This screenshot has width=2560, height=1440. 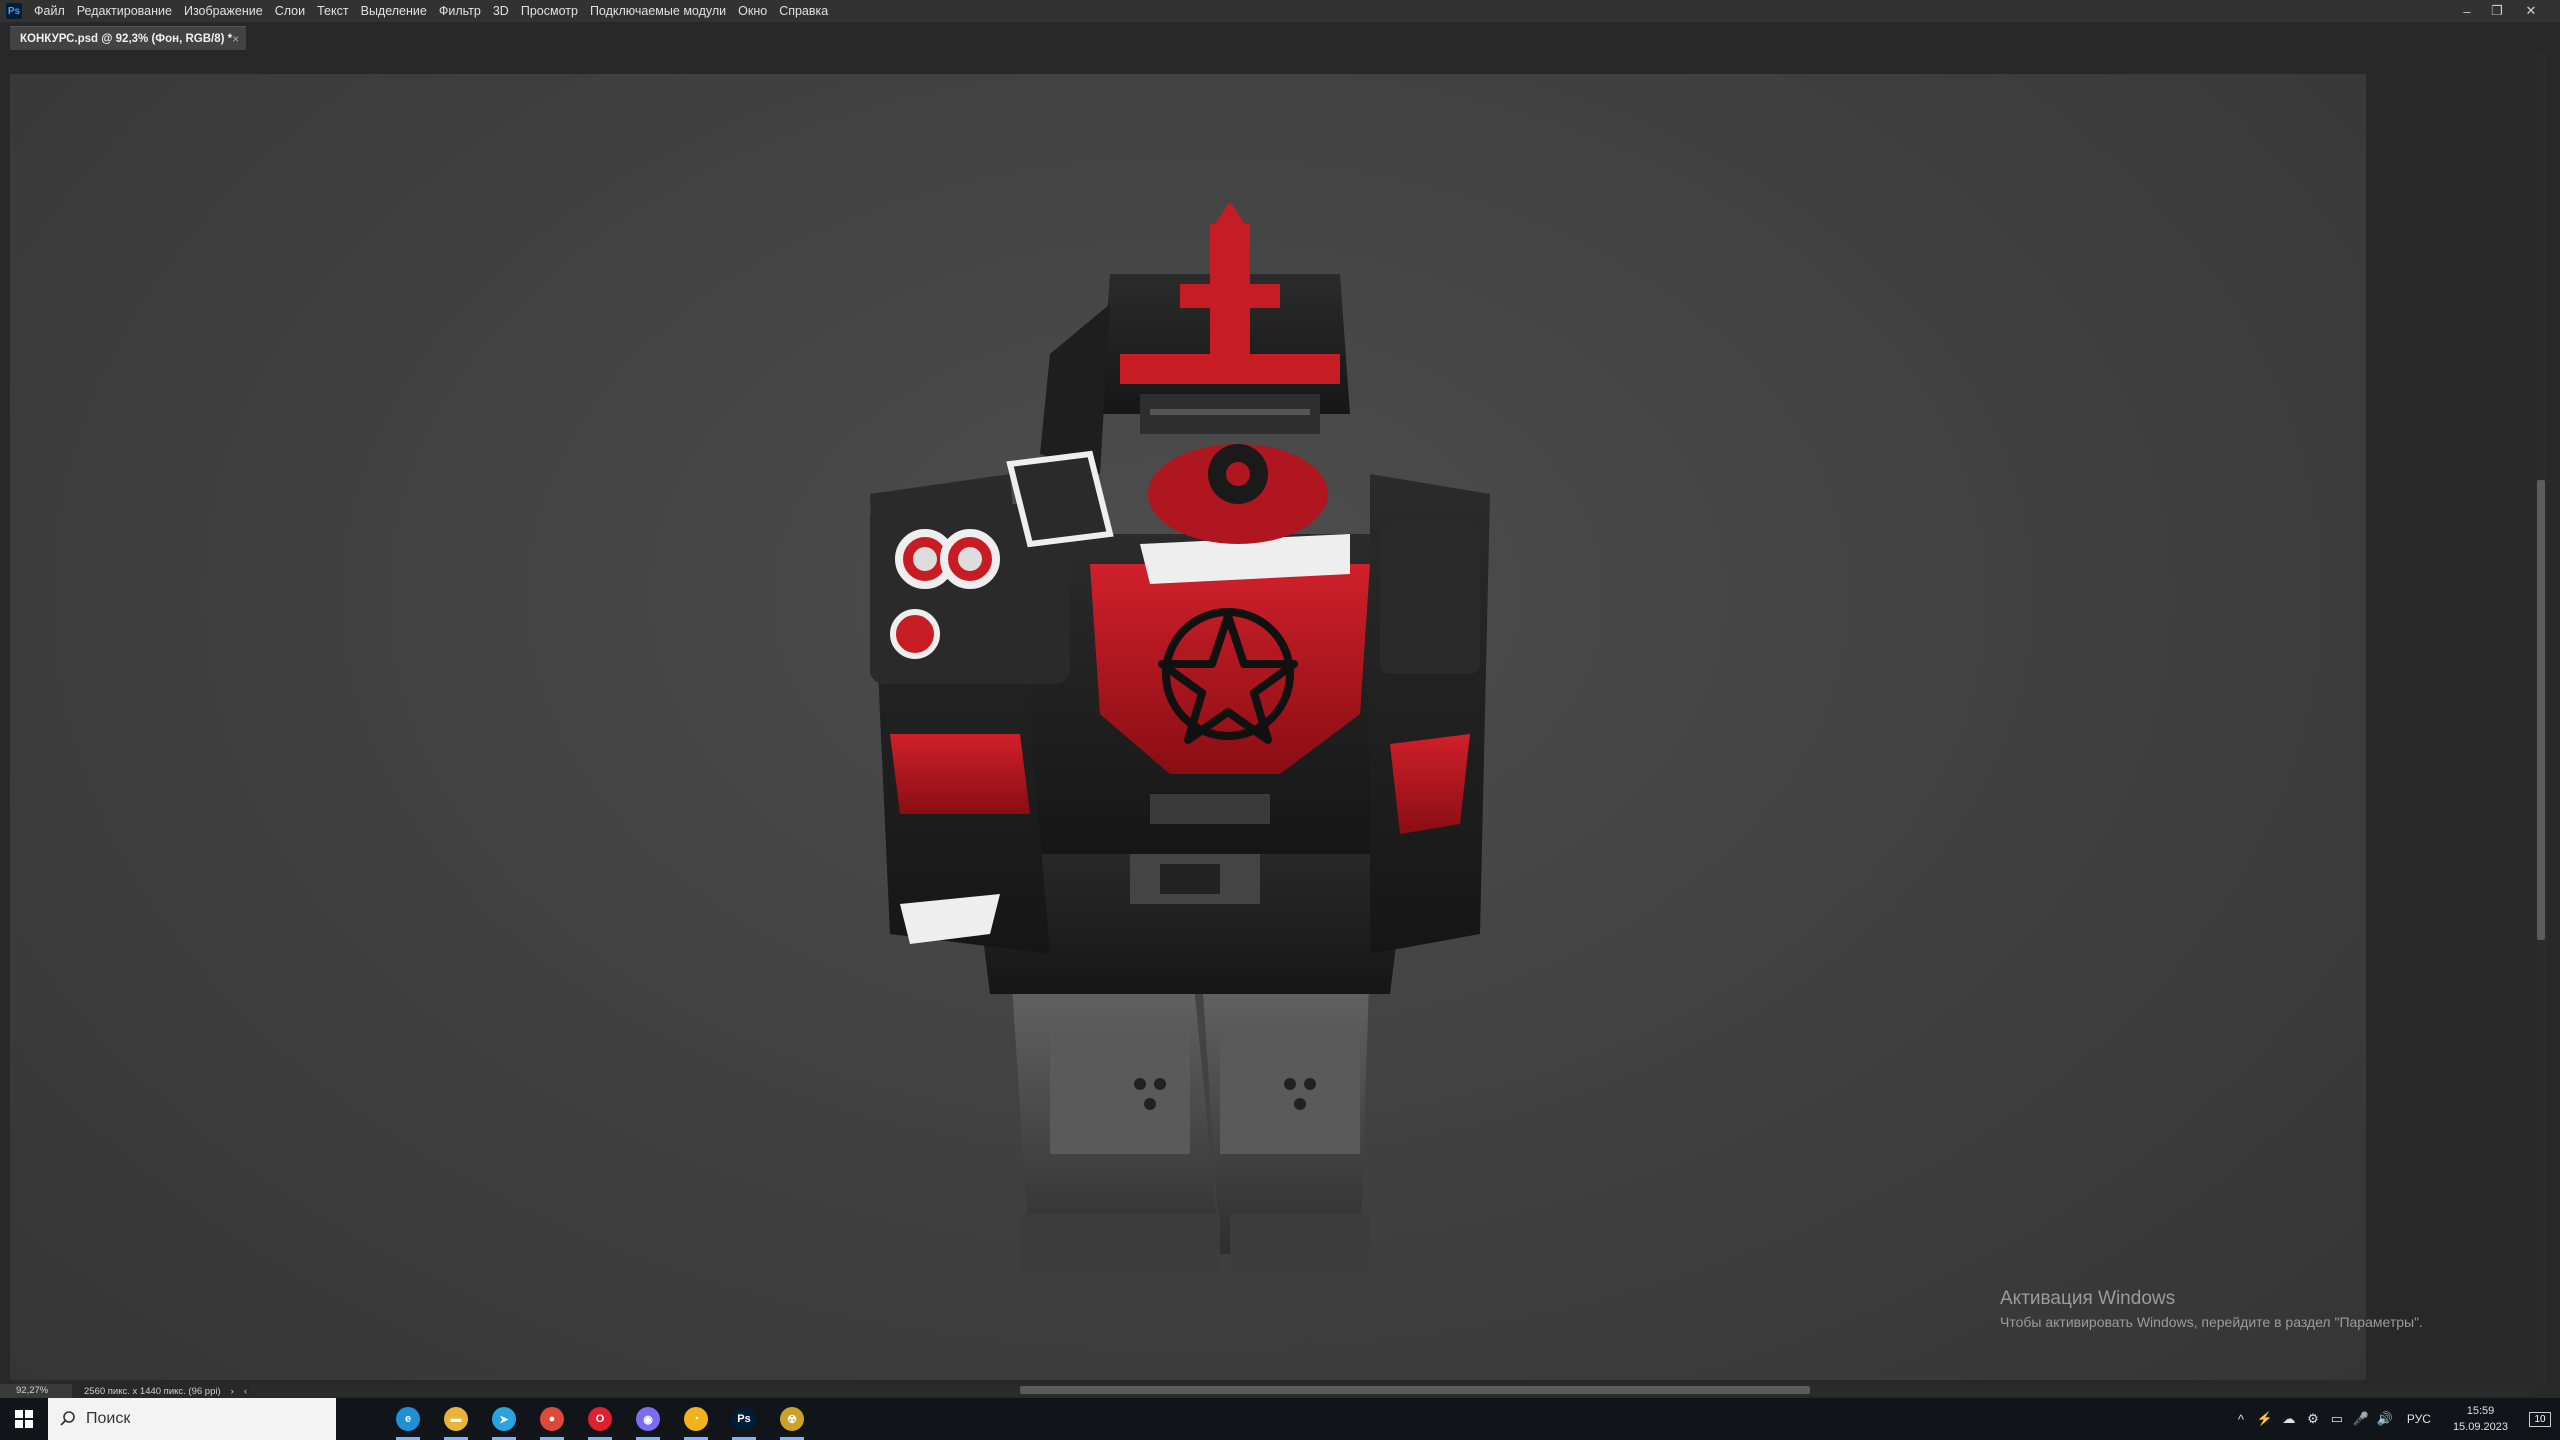 What do you see at coordinates (67, 1418) in the screenshot?
I see `search-icon` at bounding box center [67, 1418].